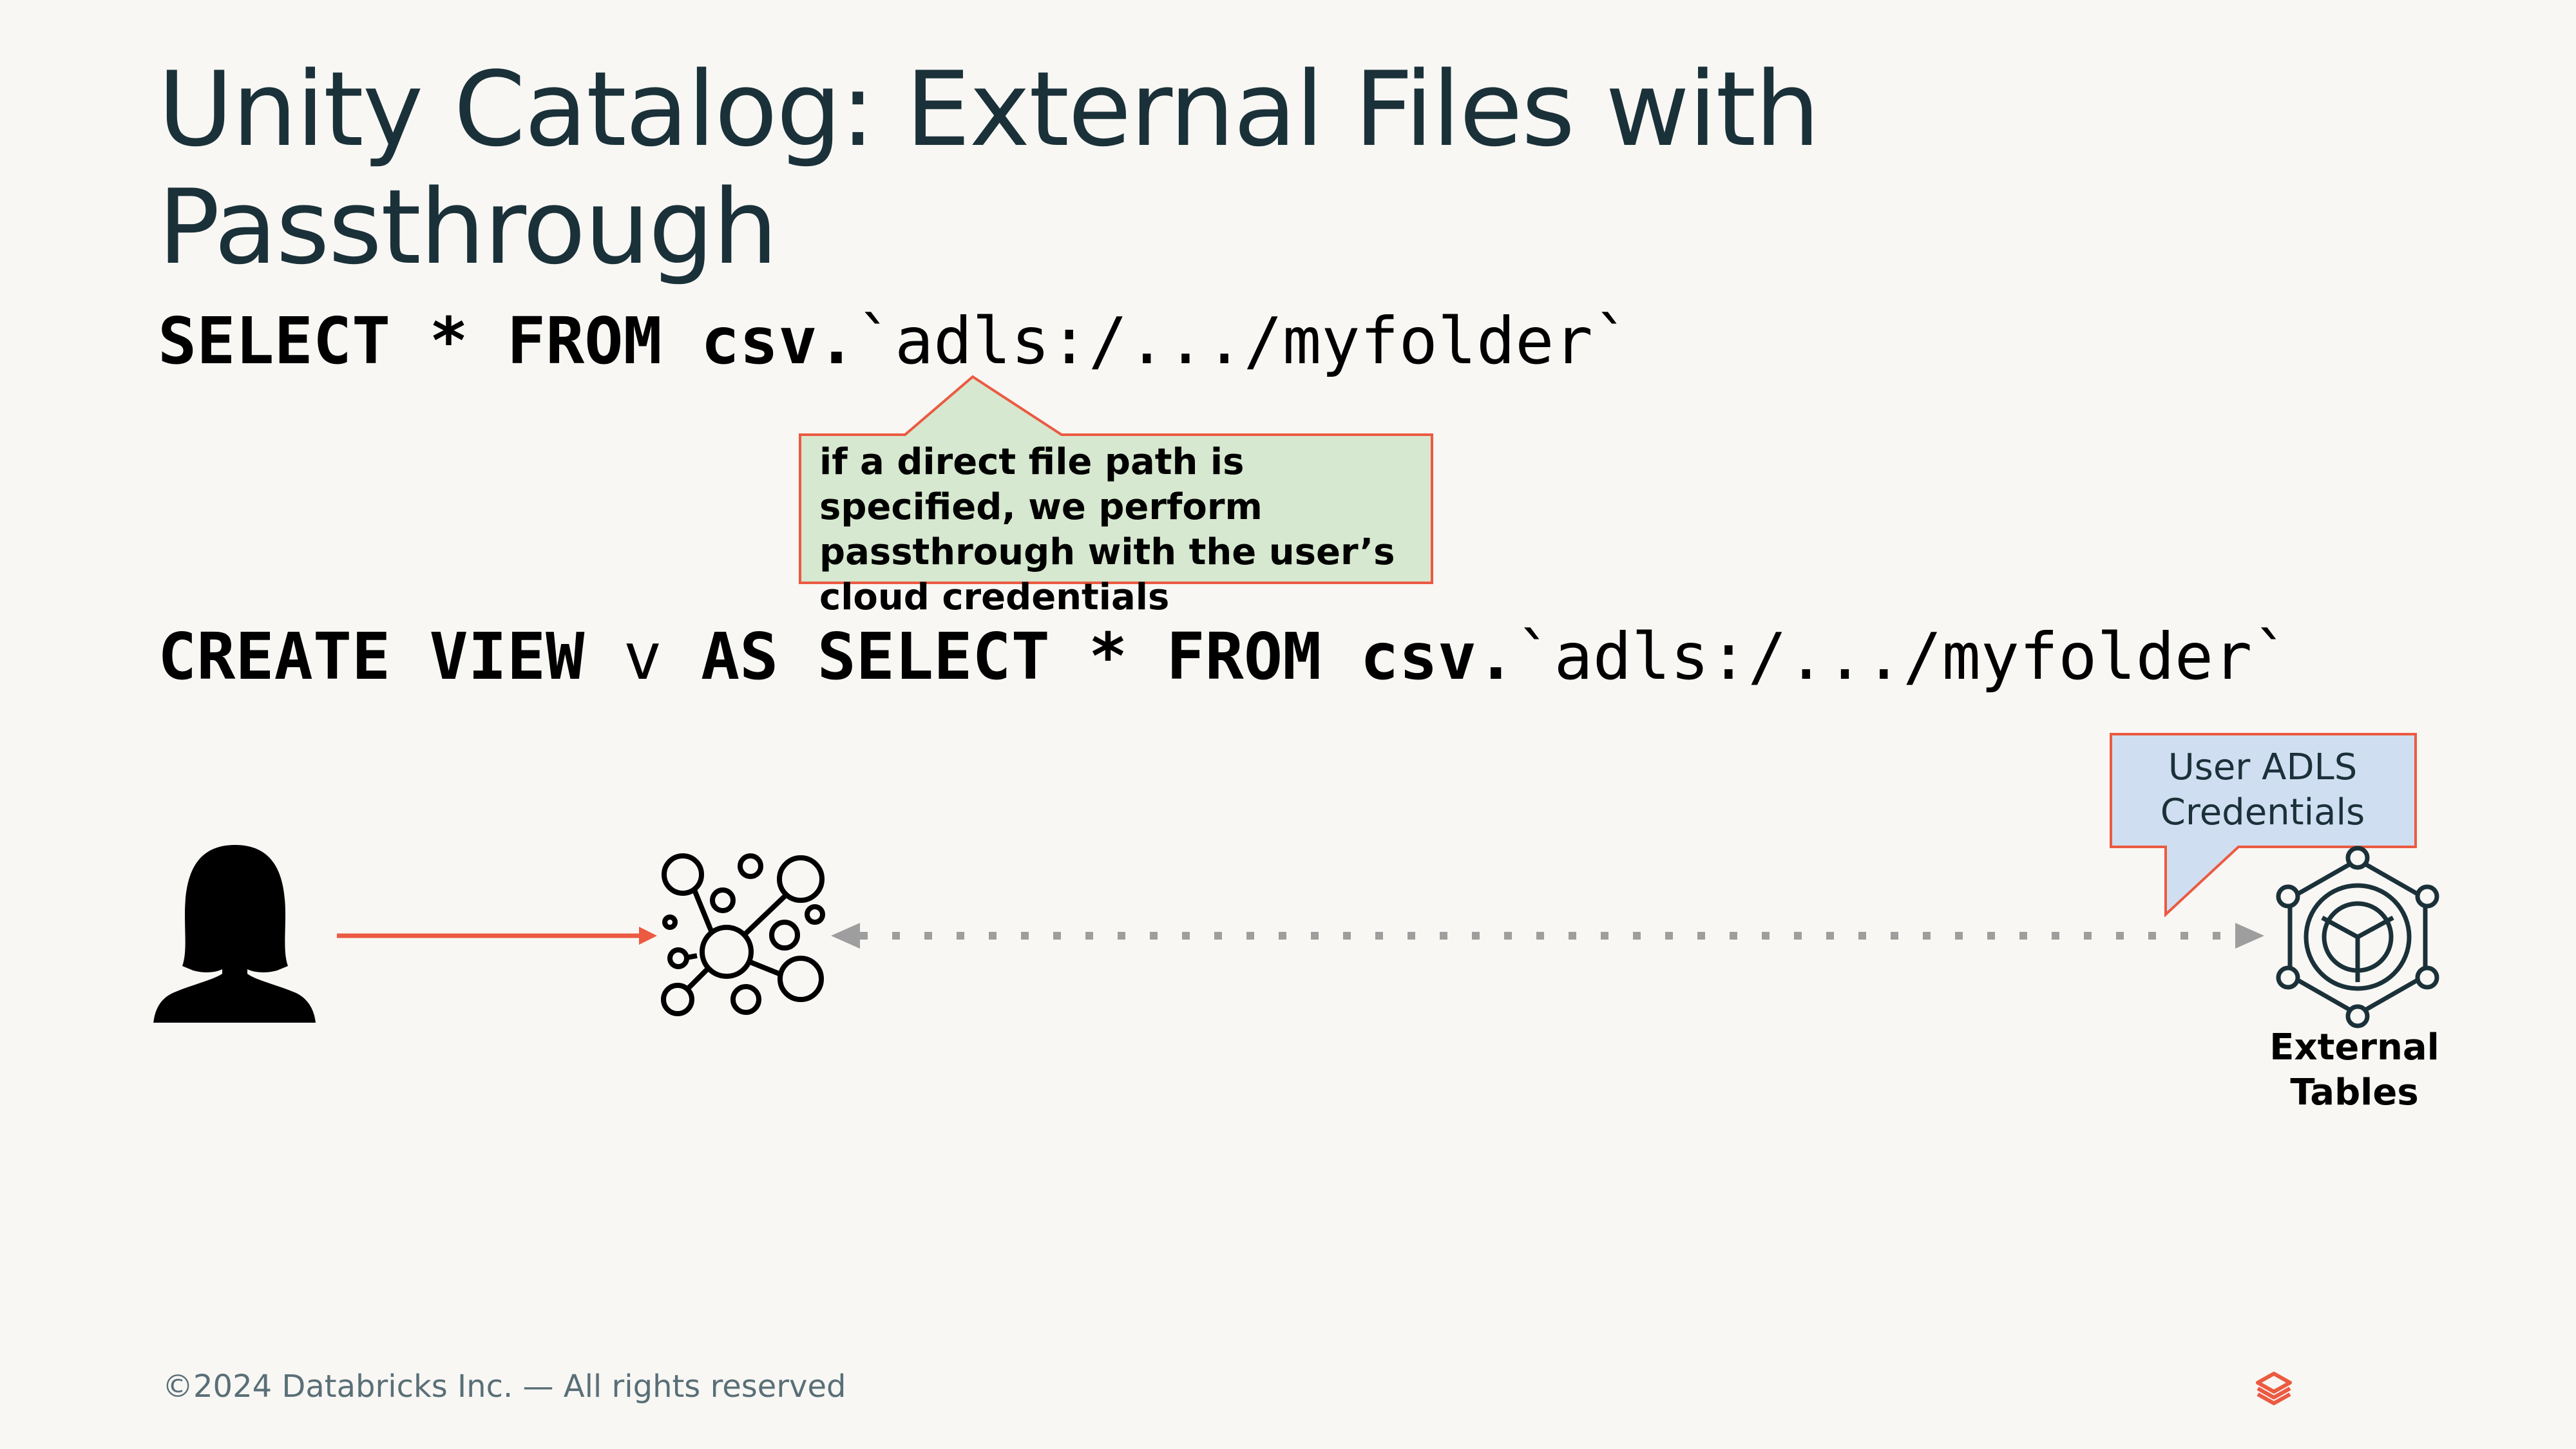  What do you see at coordinates (743, 935) in the screenshot?
I see `network-nodes-icon` at bounding box center [743, 935].